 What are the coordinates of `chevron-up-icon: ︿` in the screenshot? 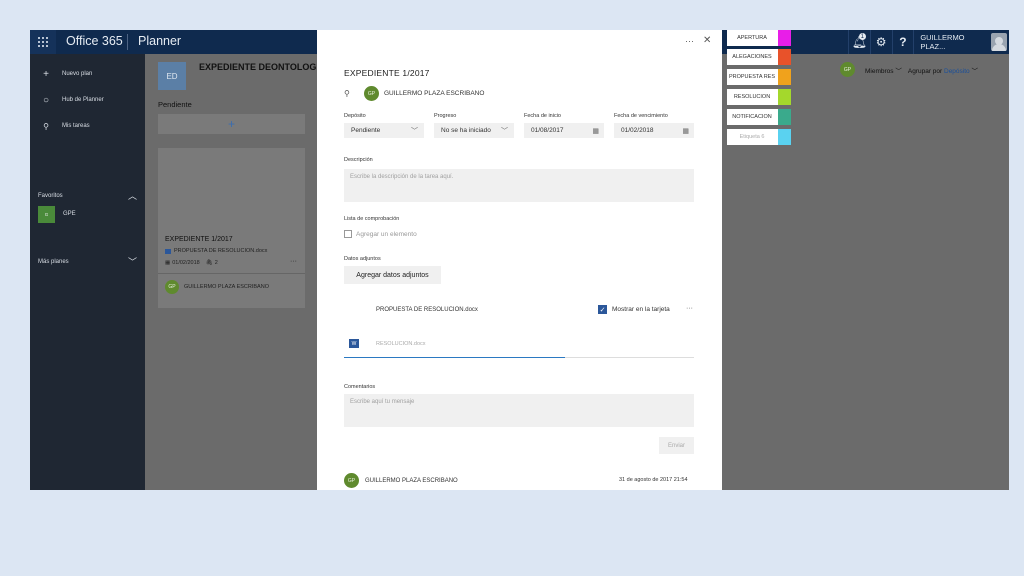 It's located at (132, 195).